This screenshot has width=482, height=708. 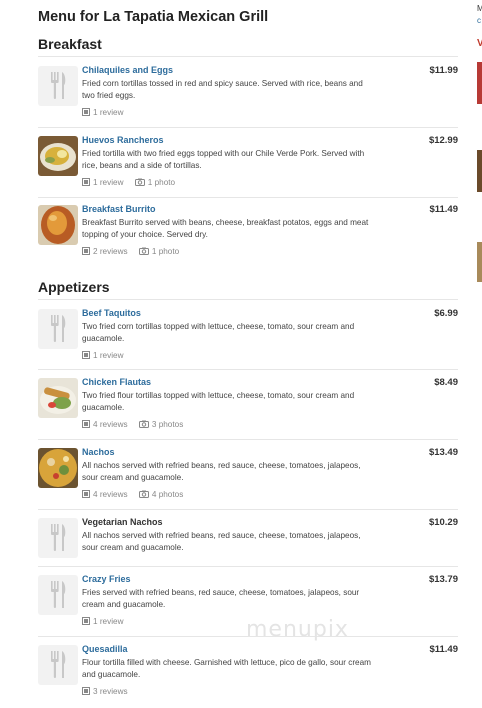 I want to click on item-price: $11.99, so click(x=443, y=70).